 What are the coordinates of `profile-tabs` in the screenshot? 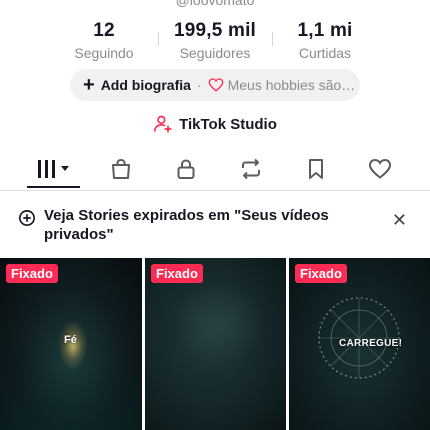 It's located at (215, 170).